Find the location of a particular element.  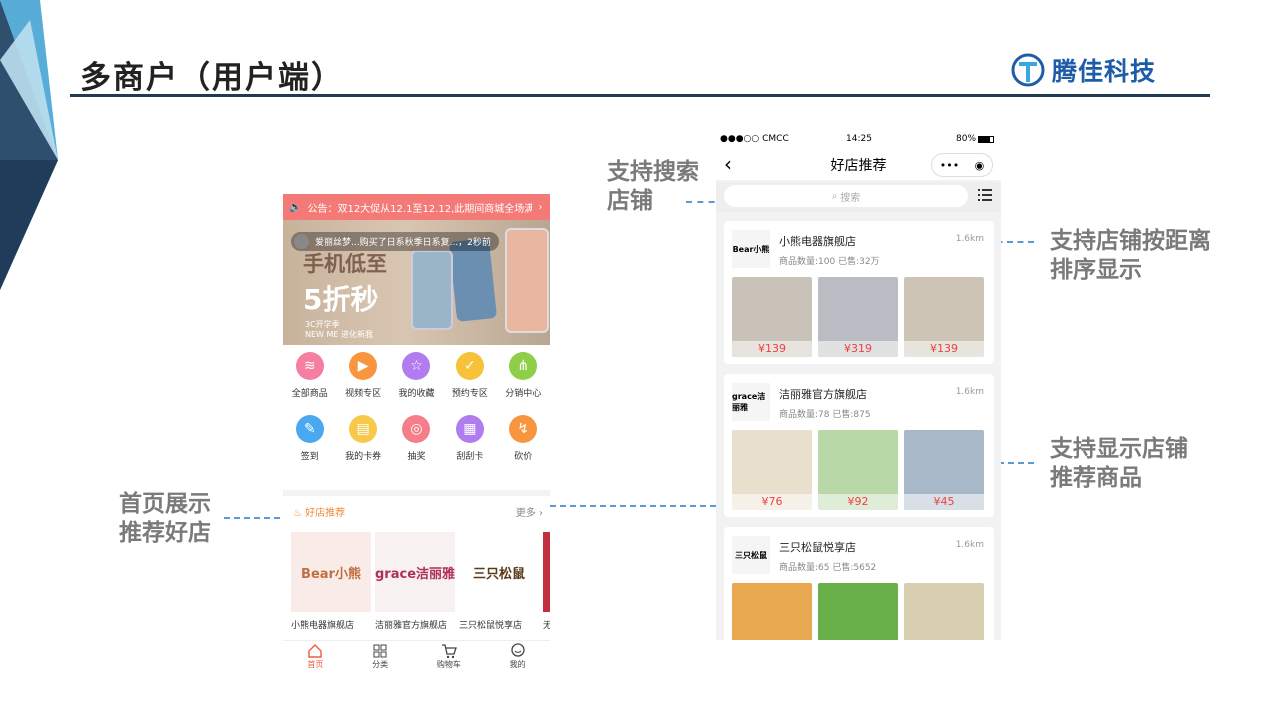

tab-label: 分类 is located at coordinates (380, 664).